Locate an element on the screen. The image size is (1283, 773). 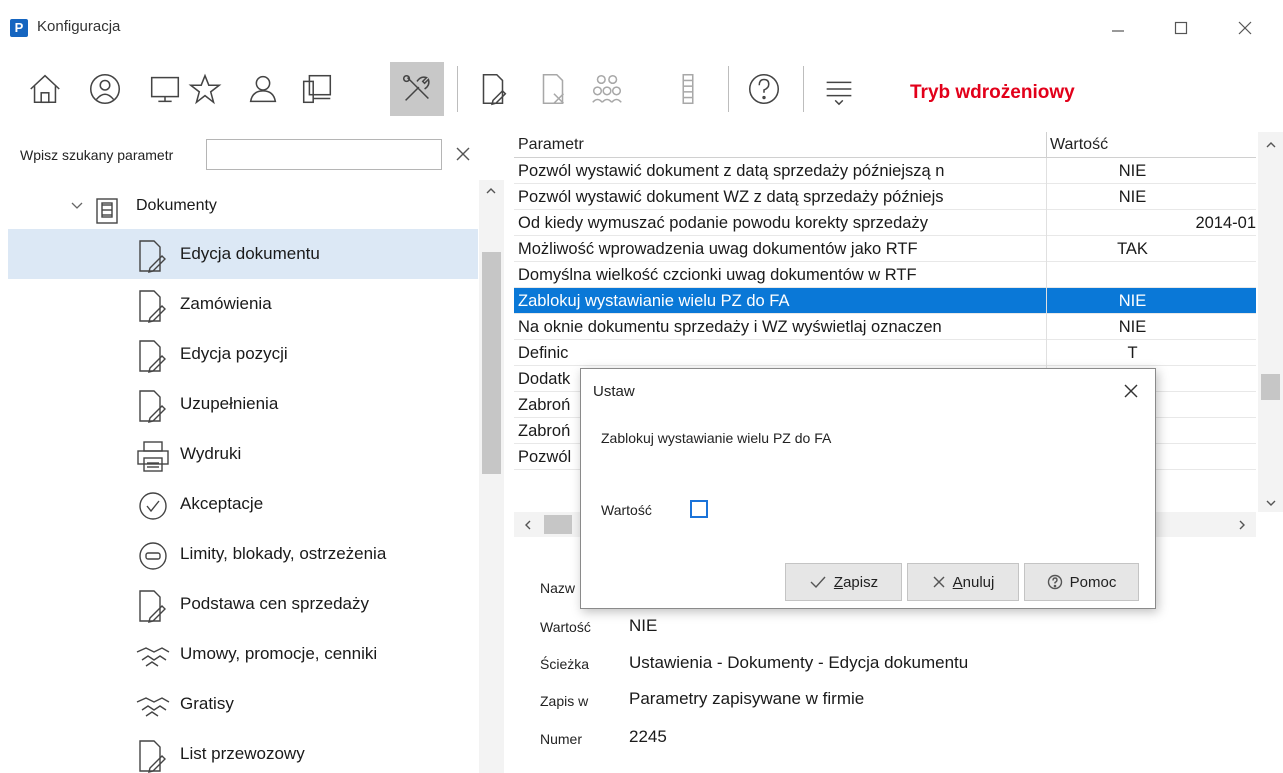
toolbar-filter-button is located at coordinates (839, 89).